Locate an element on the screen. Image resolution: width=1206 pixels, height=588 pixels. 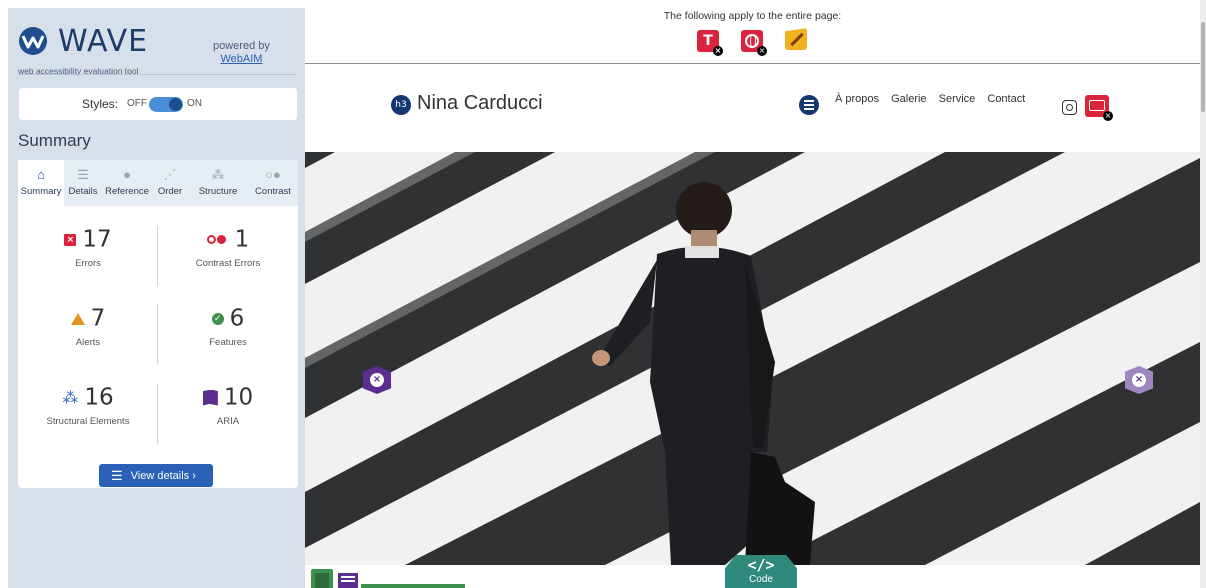
aria-count: 10 is located at coordinates (238, 397).